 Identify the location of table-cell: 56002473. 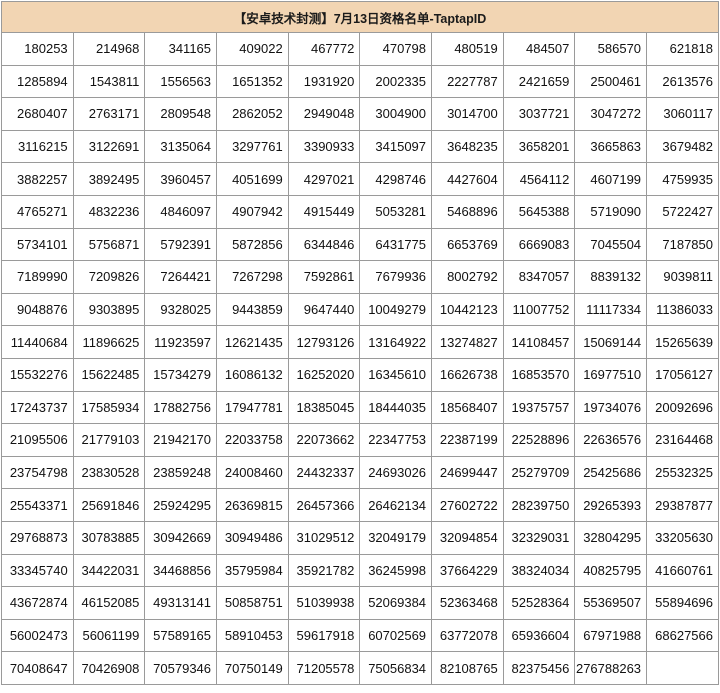
(37, 635).